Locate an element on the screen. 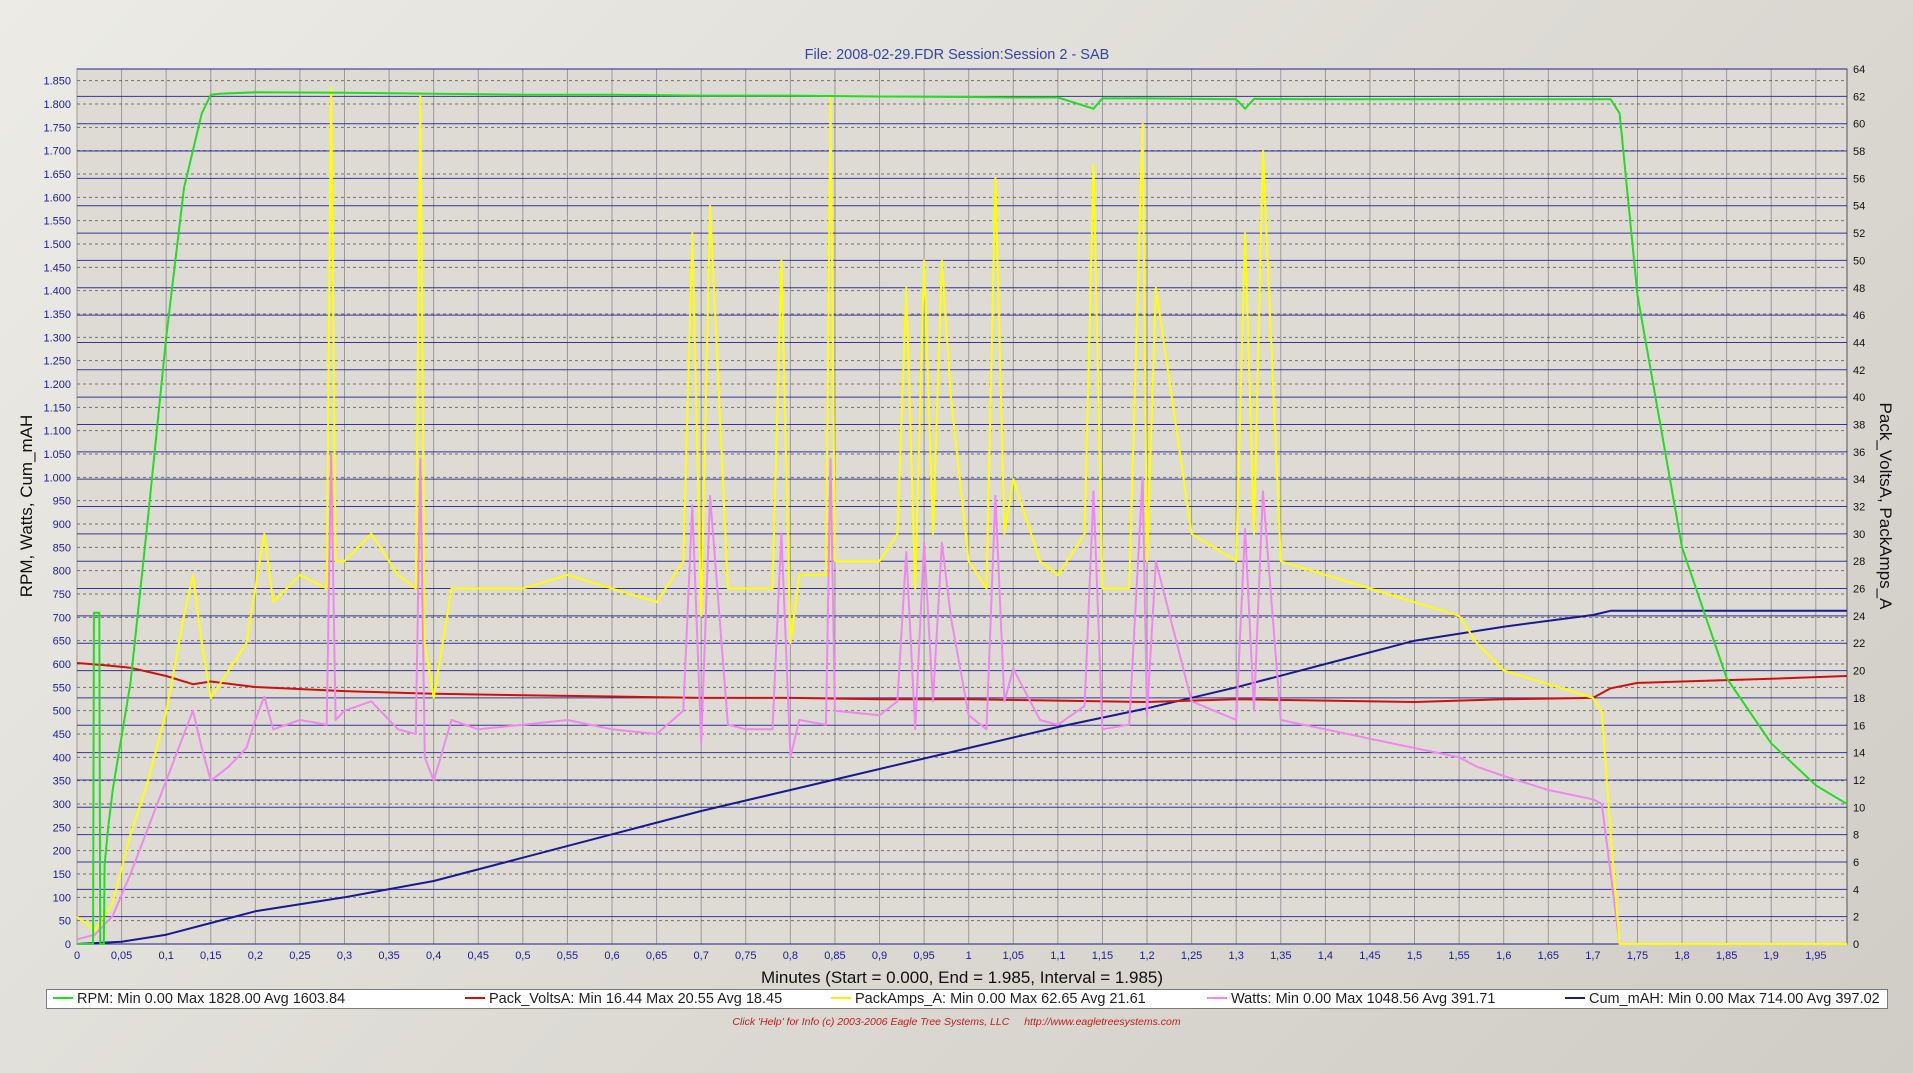 Image resolution: width=1913 pixels, height=1073 pixels. x-tick-label: 0,2 is located at coordinates (255, 956).